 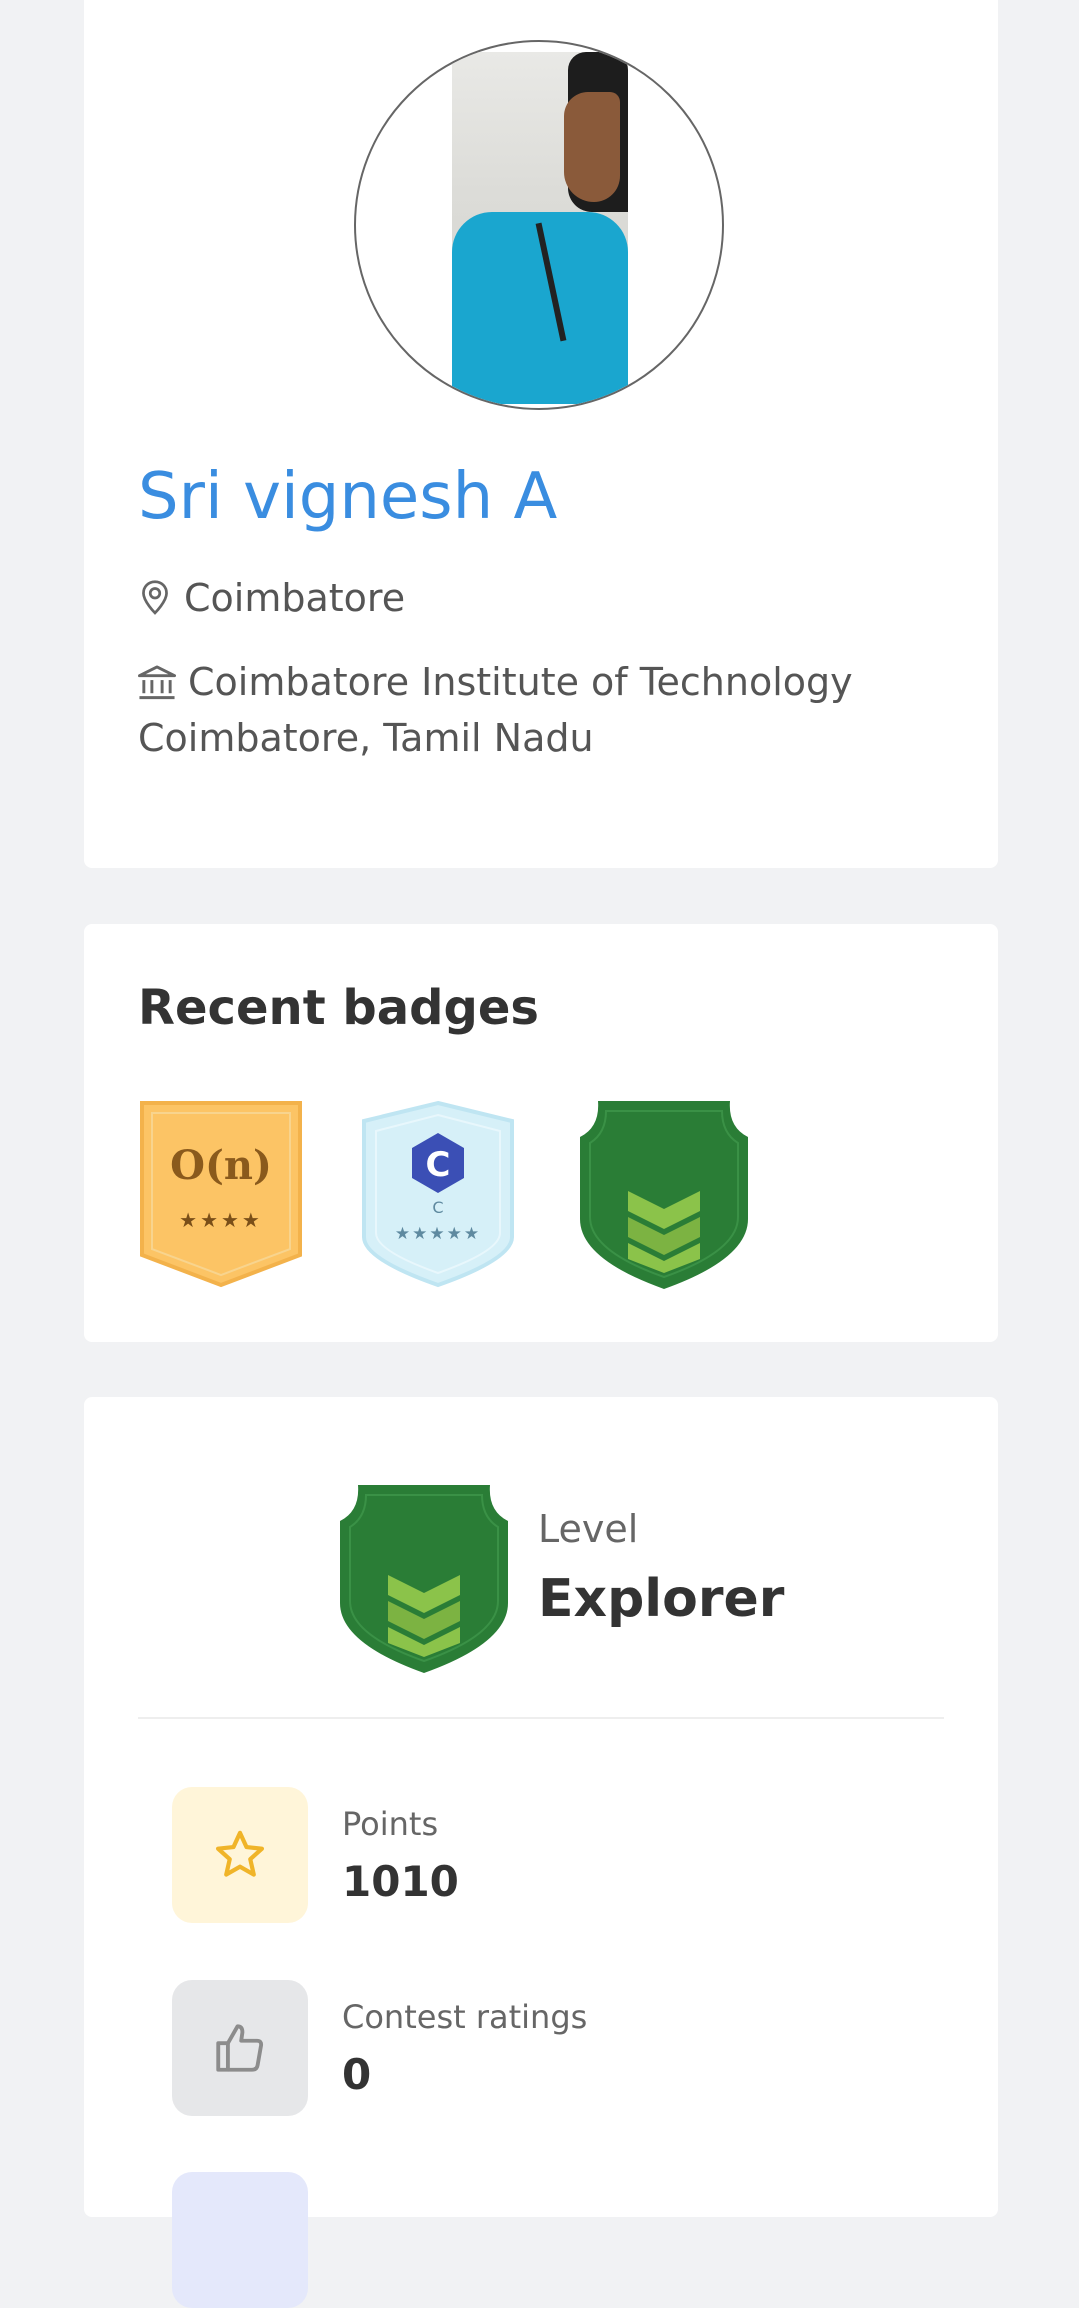 I want to click on contest-ratings-value: 0, so click(x=357, y=2074).